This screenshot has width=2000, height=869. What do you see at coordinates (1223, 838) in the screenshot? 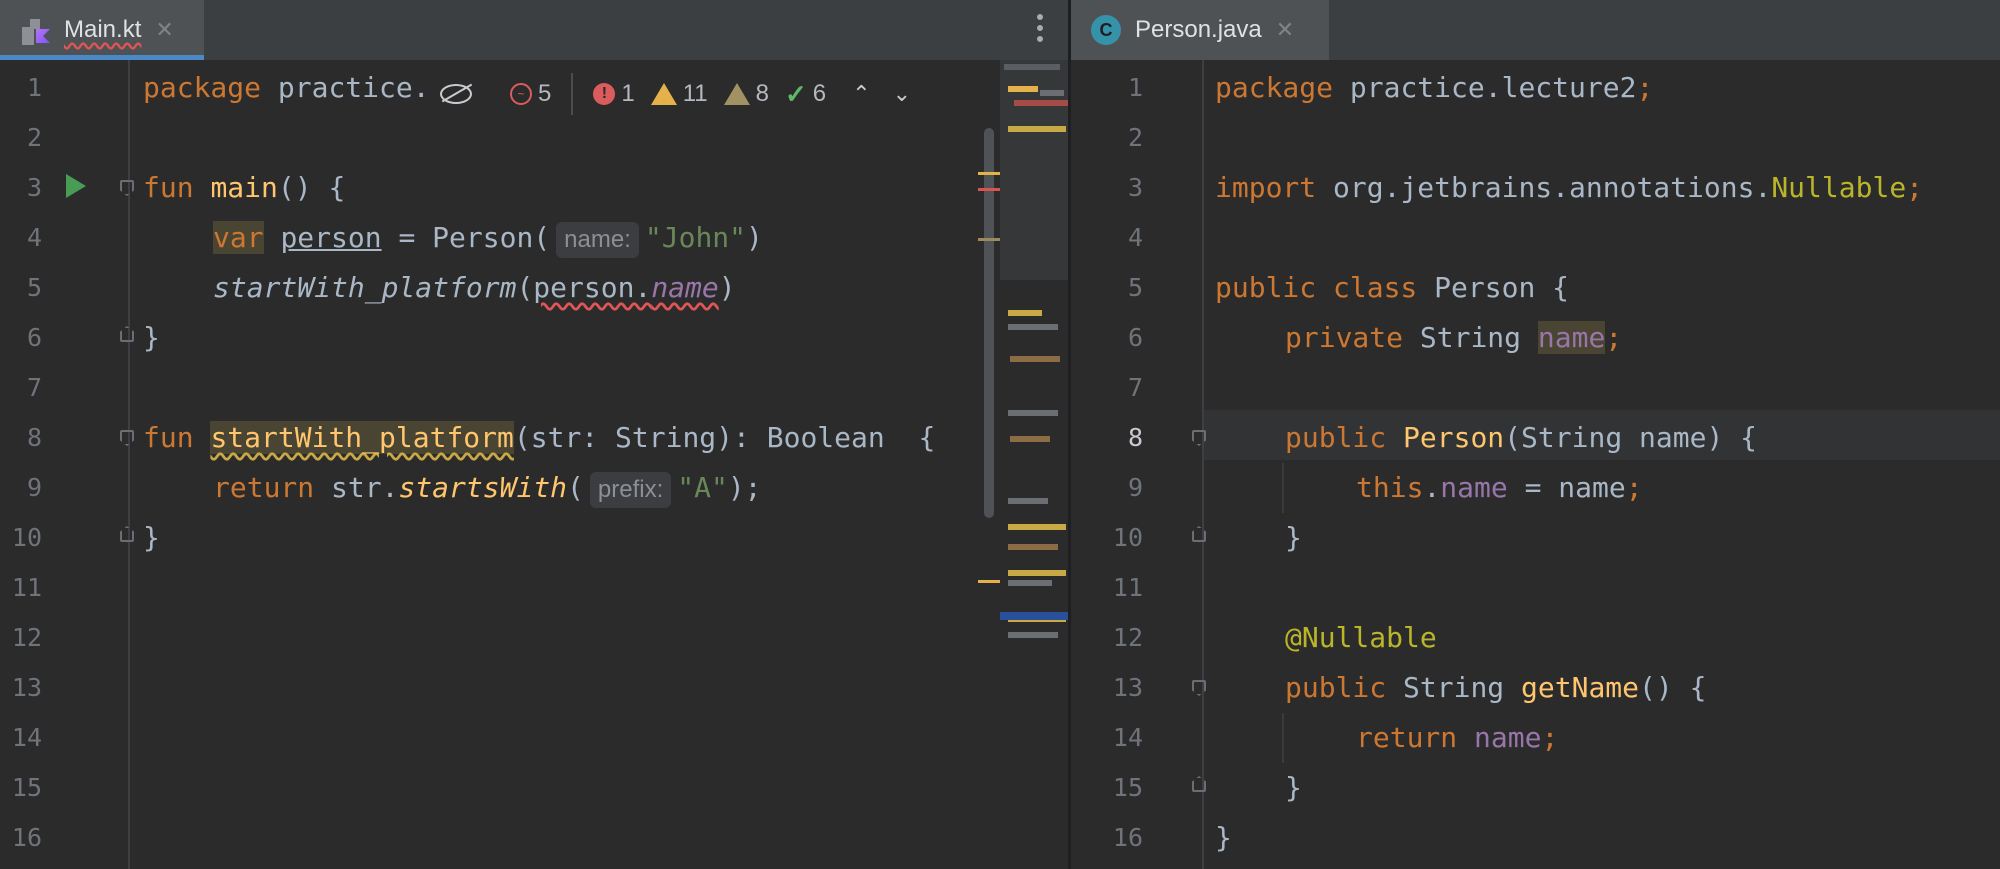
I see `code-line-16: }` at bounding box center [1223, 838].